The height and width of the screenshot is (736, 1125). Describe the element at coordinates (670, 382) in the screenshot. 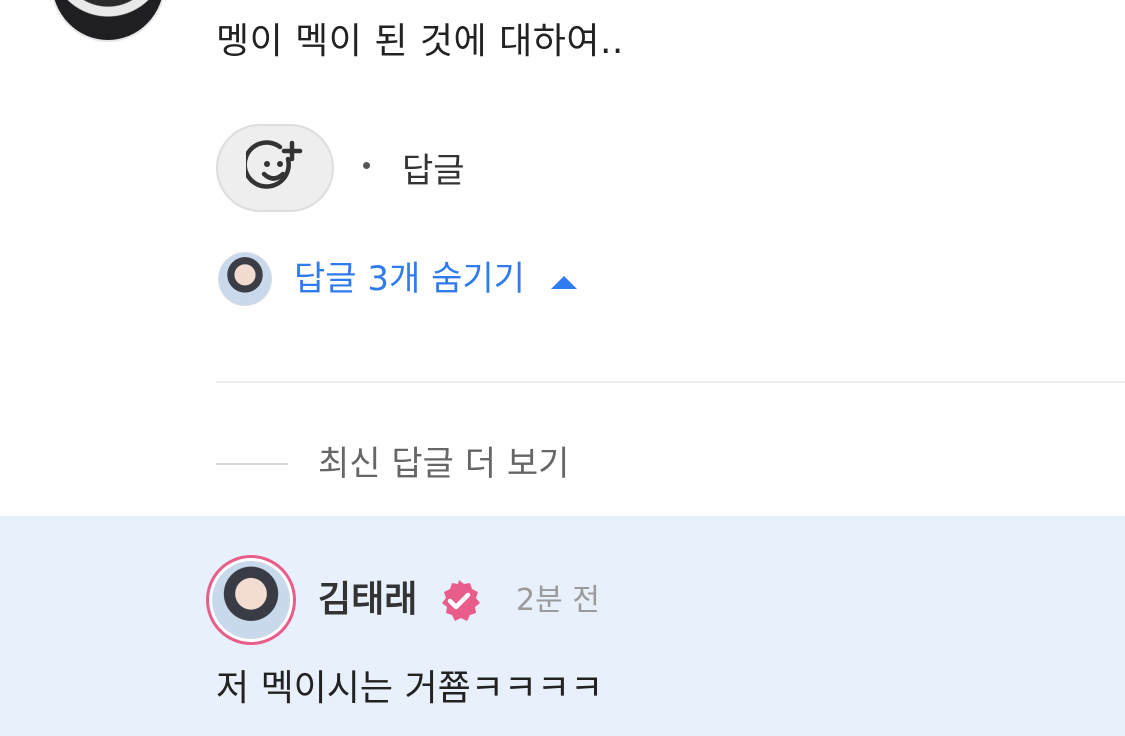

I see `divider` at that location.